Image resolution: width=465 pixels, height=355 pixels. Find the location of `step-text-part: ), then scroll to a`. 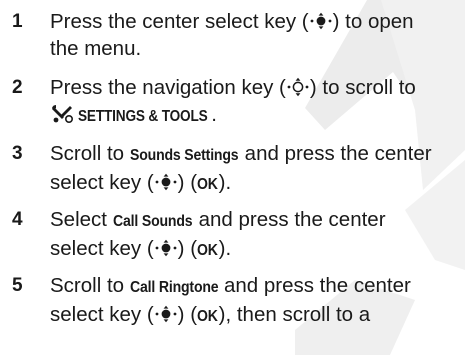

step-text-part: ), then scroll to a is located at coordinates (294, 314).